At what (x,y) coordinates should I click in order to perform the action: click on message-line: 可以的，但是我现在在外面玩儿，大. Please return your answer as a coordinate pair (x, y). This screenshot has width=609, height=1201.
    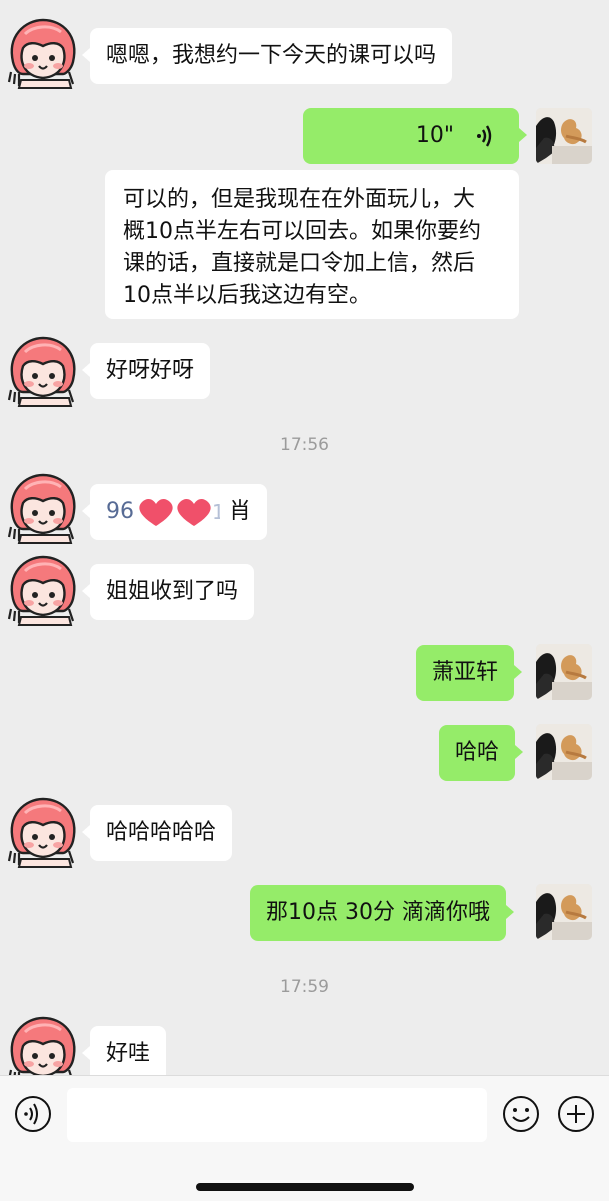
    Looking at the image, I should click on (299, 199).